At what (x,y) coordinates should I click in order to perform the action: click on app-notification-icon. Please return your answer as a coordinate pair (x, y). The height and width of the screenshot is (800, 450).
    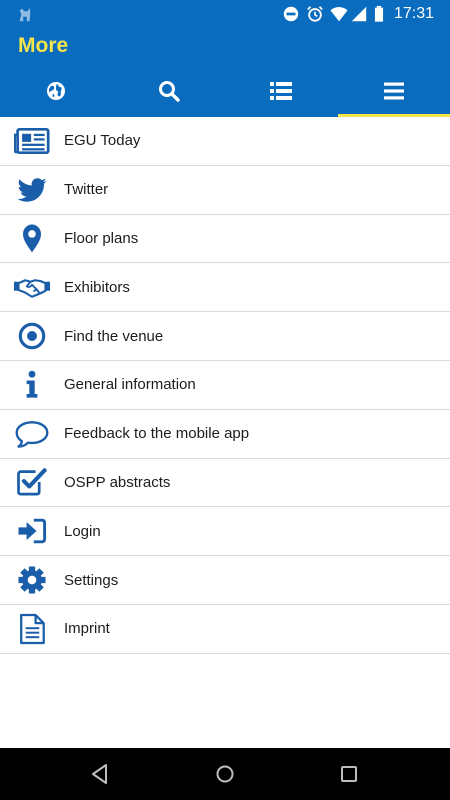
    Looking at the image, I should click on (25, 14).